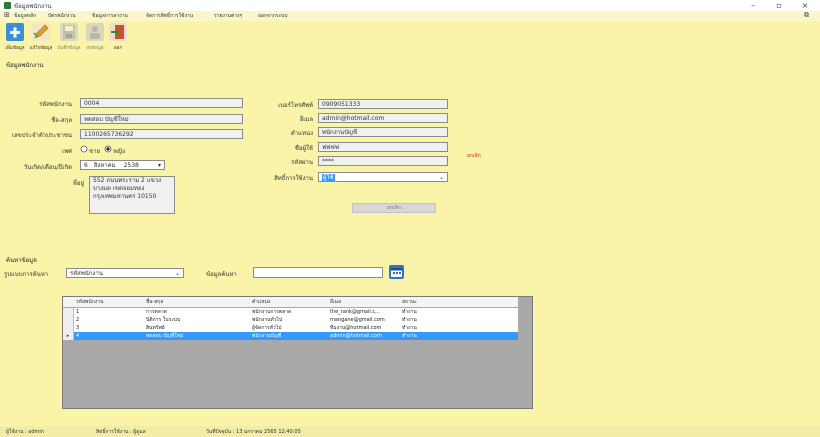 This screenshot has height=437, width=820. Describe the element at coordinates (221, 274) in the screenshot. I see `search-keyword-label: ข้อมูลค้นหา` at that location.